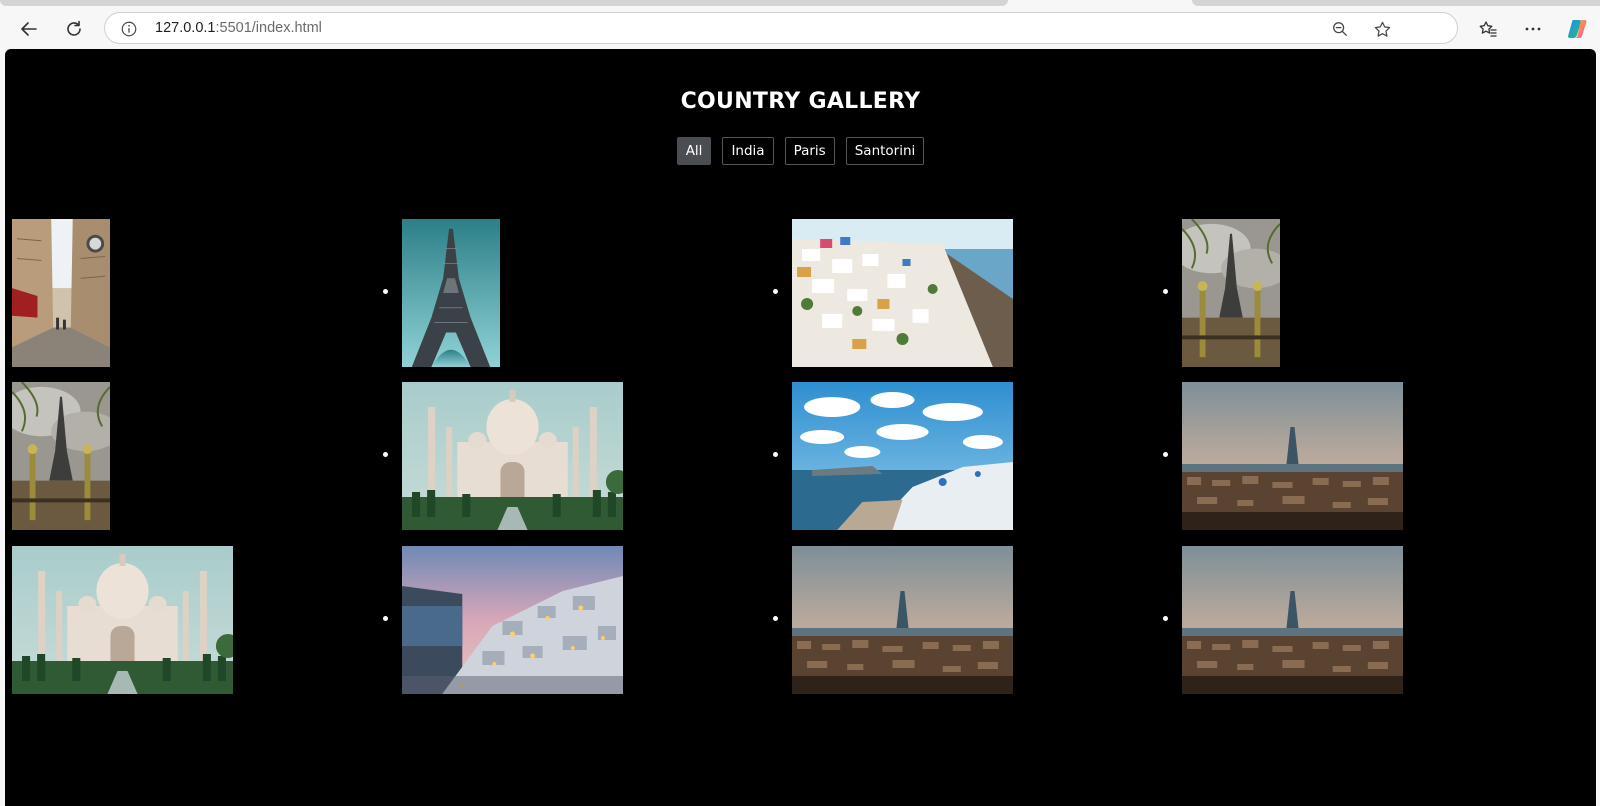  Describe the element at coordinates (1488, 29) in the screenshot. I see `favorites-icon` at that location.